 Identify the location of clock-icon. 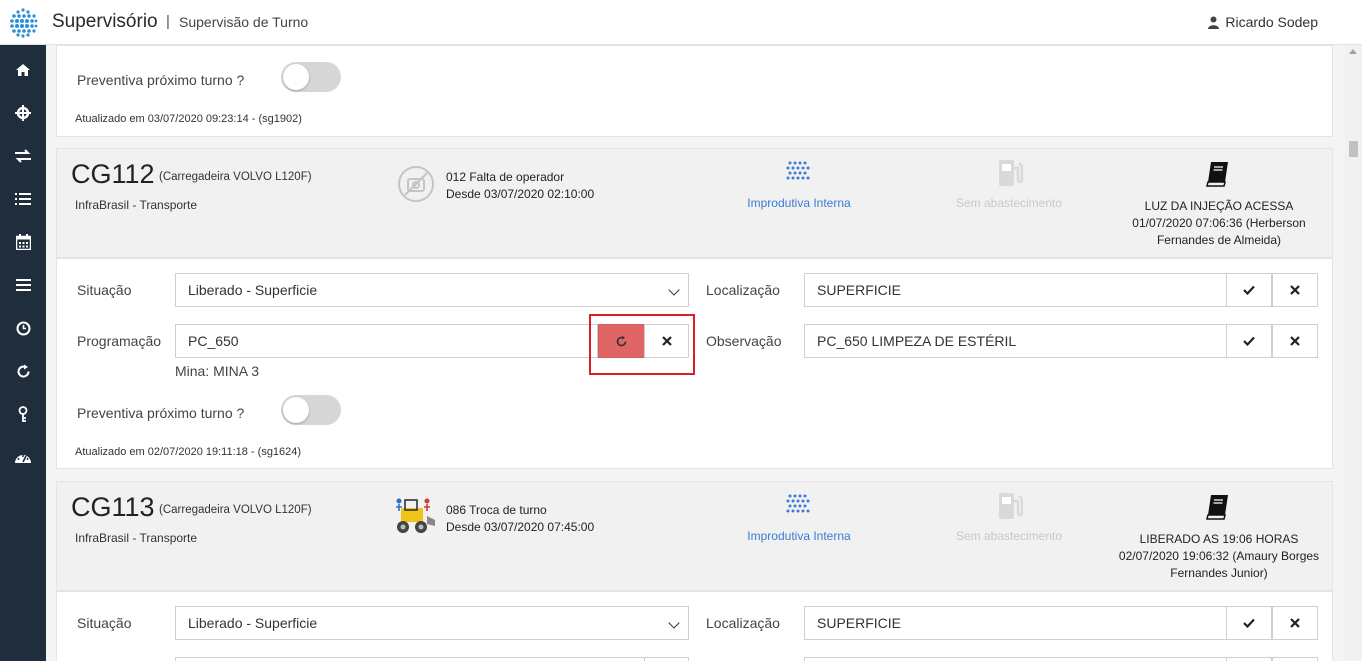
(23, 328).